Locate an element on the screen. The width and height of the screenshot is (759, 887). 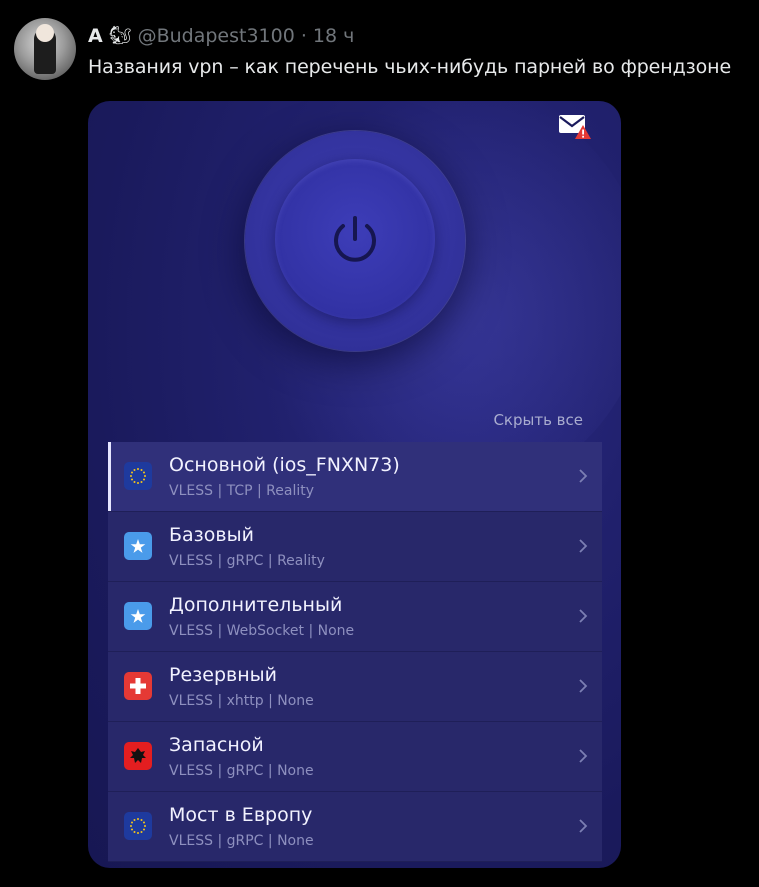
server-name: Основной (ios_FNXN73) is located at coordinates (284, 465).